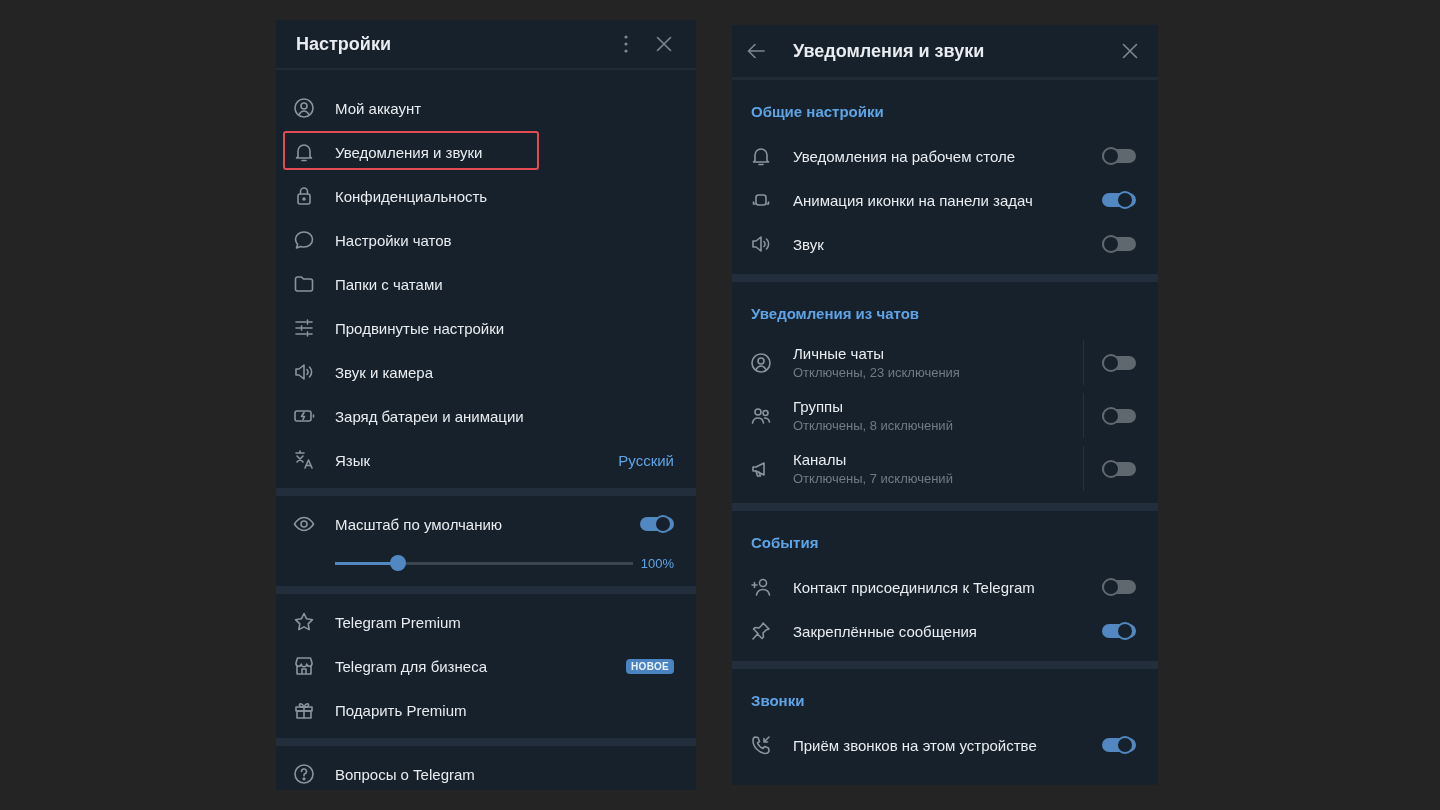 The height and width of the screenshot is (810, 1440). I want to click on setting-description: Отключены, 7 исключений, so click(873, 478).